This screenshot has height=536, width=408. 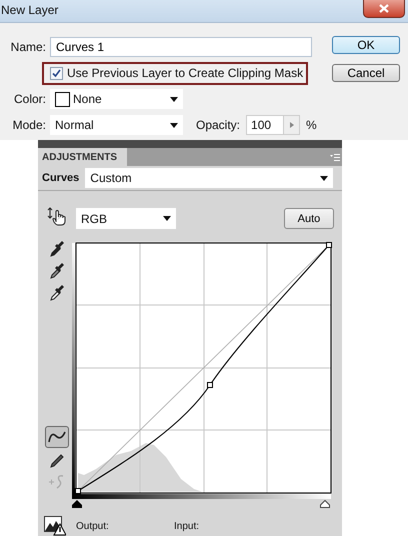 What do you see at coordinates (175, 73) in the screenshot?
I see `clipping-mask-checkbox: Use Previous Layer to Create Clipping Mask` at bounding box center [175, 73].